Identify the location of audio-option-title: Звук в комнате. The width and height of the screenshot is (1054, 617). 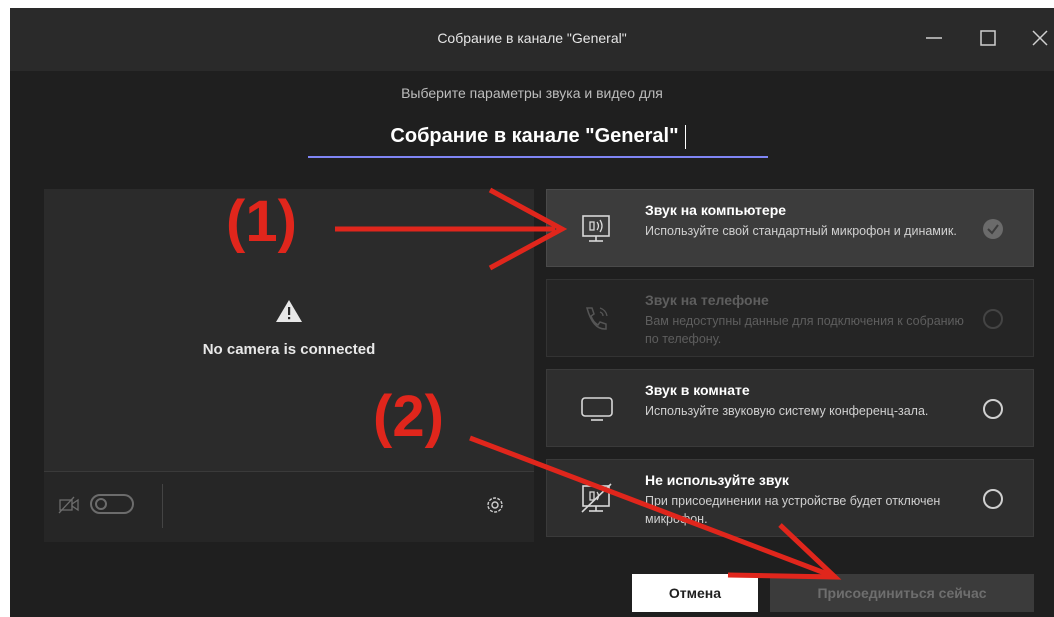
(697, 390).